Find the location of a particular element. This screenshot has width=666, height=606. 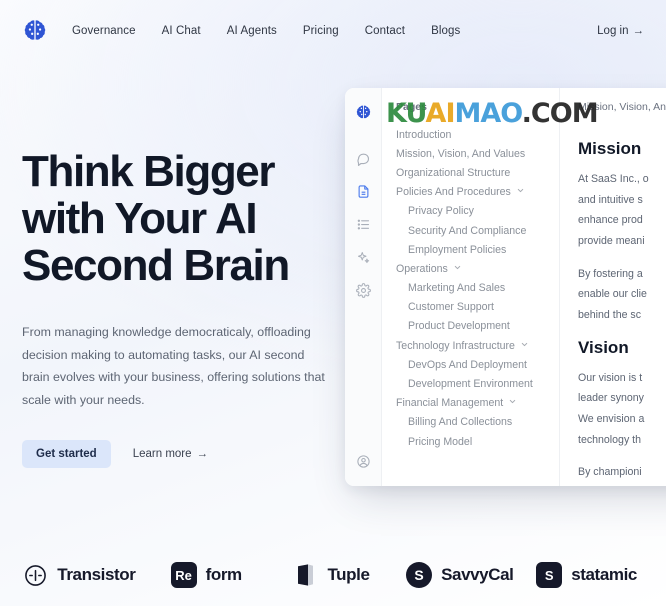

vision-p1-line-3: We envision a is located at coordinates (611, 418).